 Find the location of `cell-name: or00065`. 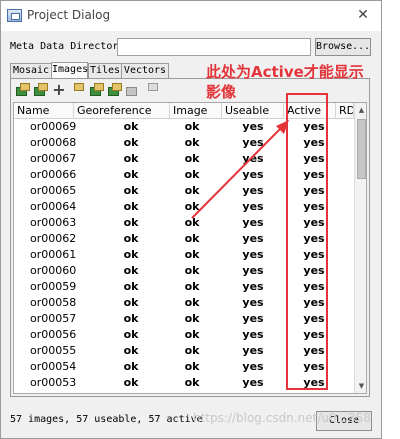

cell-name: or00065 is located at coordinates (53, 190).